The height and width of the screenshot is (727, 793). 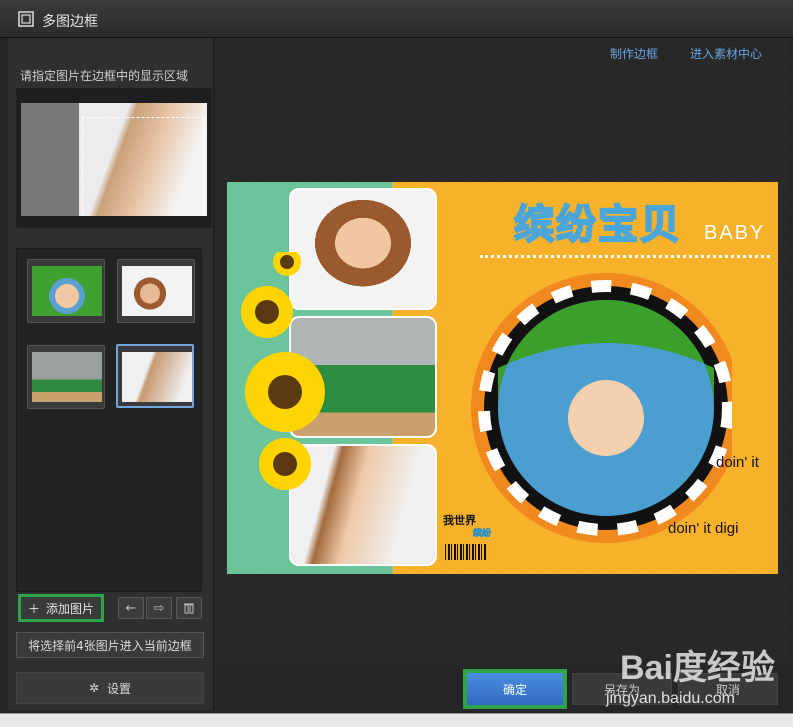 What do you see at coordinates (33, 608) in the screenshot?
I see `plus-icon: ＋` at bounding box center [33, 608].